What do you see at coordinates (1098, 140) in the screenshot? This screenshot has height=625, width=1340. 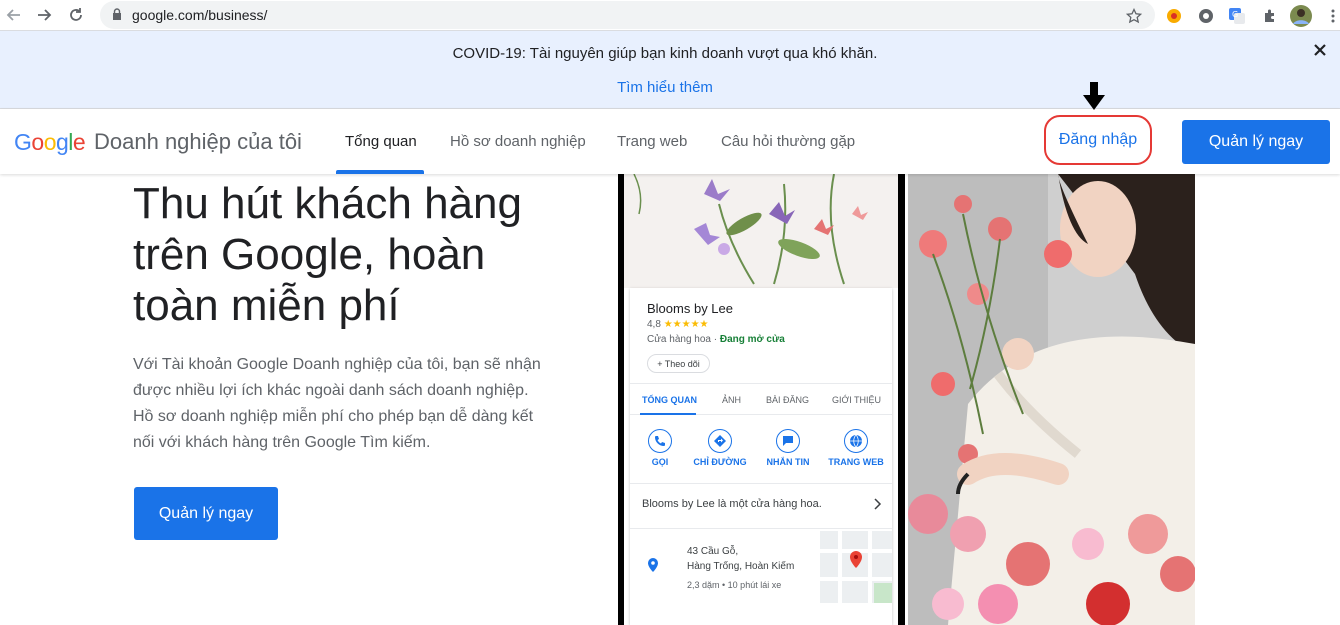 I see `sign-in-button: Đăng nhập` at bounding box center [1098, 140].